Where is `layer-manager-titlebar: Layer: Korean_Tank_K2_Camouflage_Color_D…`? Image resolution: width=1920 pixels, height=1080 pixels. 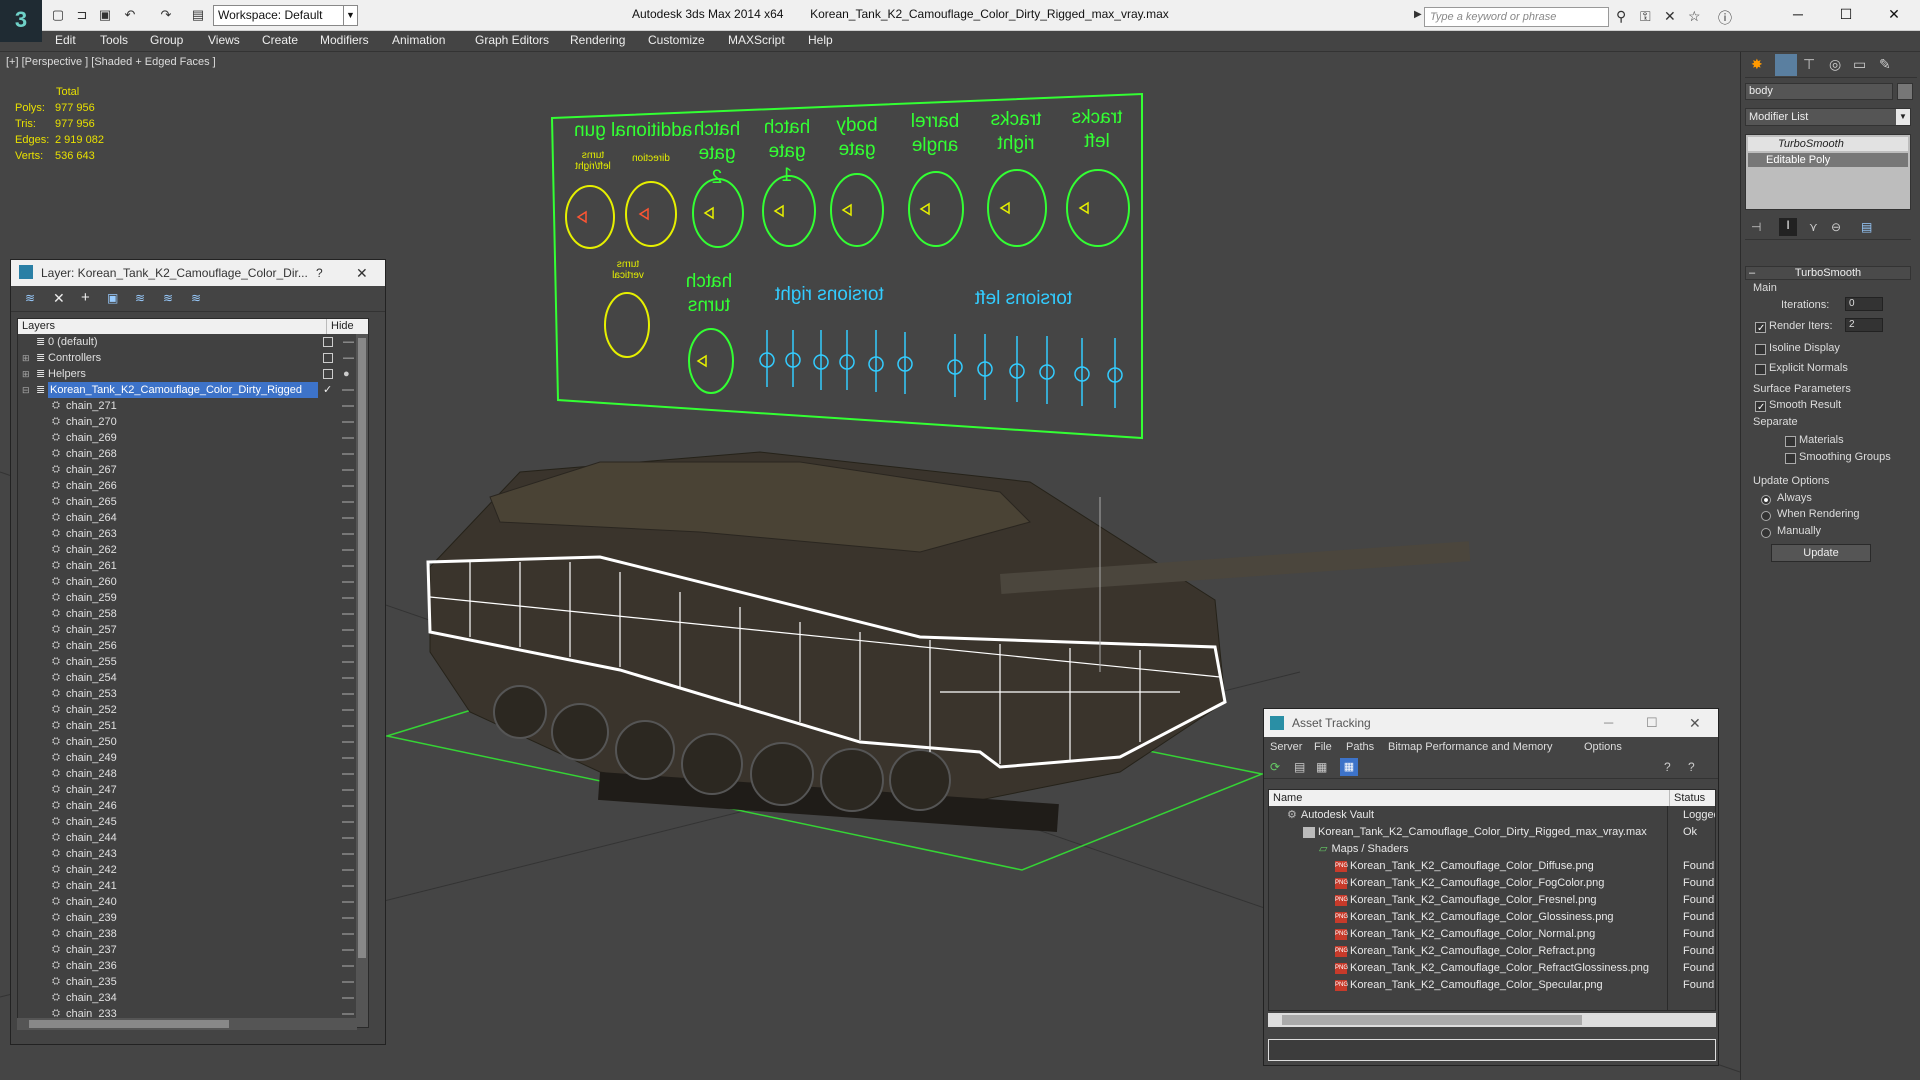
layer-manager-titlebar: Layer: Korean_Tank_K2_Camouflage_Color_D… is located at coordinates (198, 273).